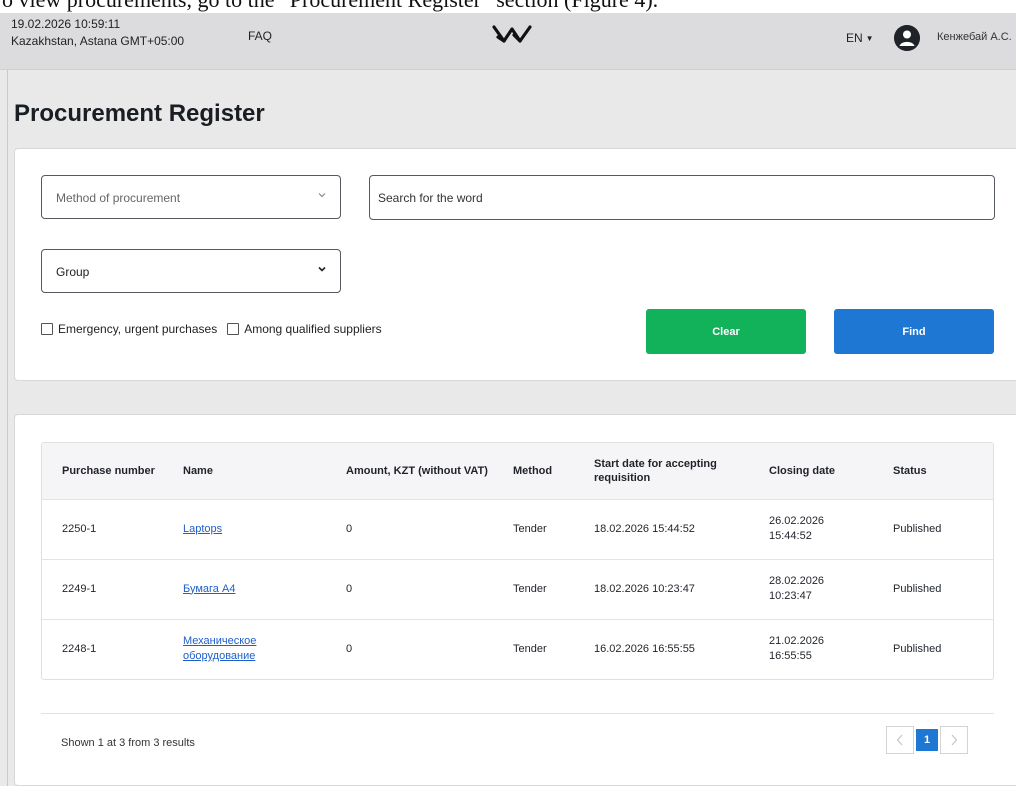 The width and height of the screenshot is (1016, 786). What do you see at coordinates (66, 24) in the screenshot?
I see `current-datetime: 19.02.2026 10:59:11` at bounding box center [66, 24].